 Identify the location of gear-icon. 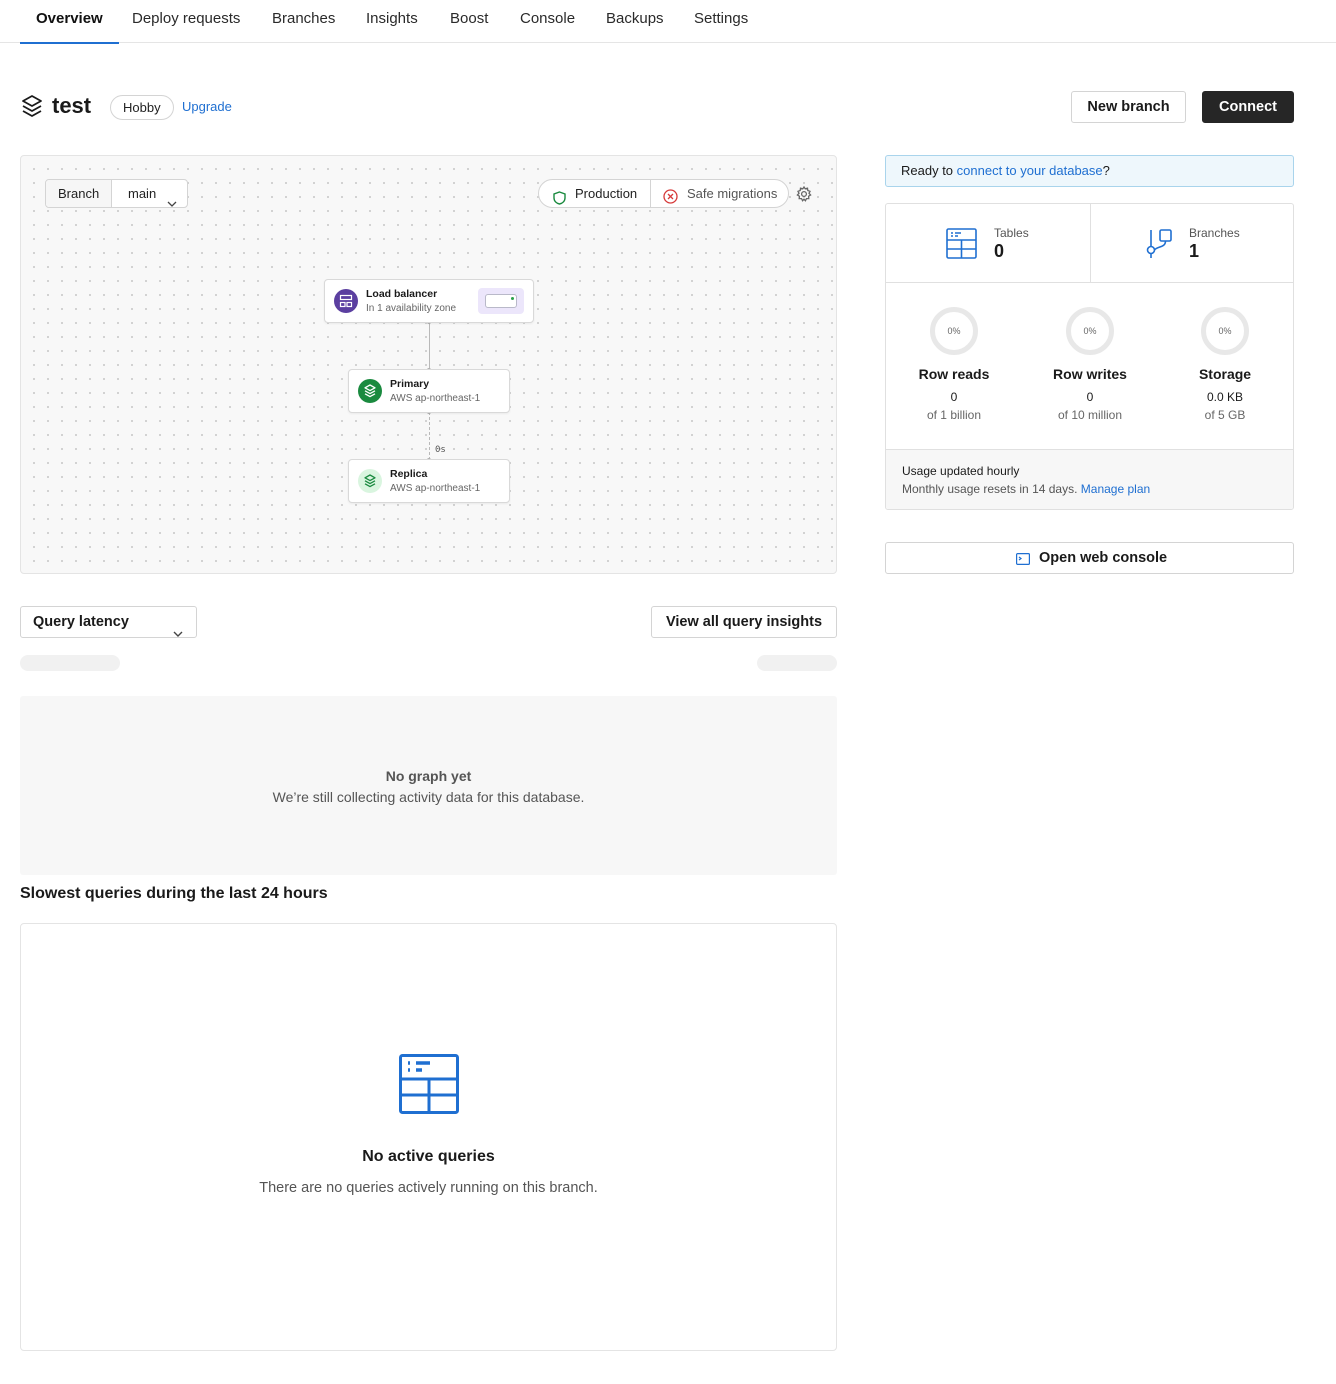
(804, 196).